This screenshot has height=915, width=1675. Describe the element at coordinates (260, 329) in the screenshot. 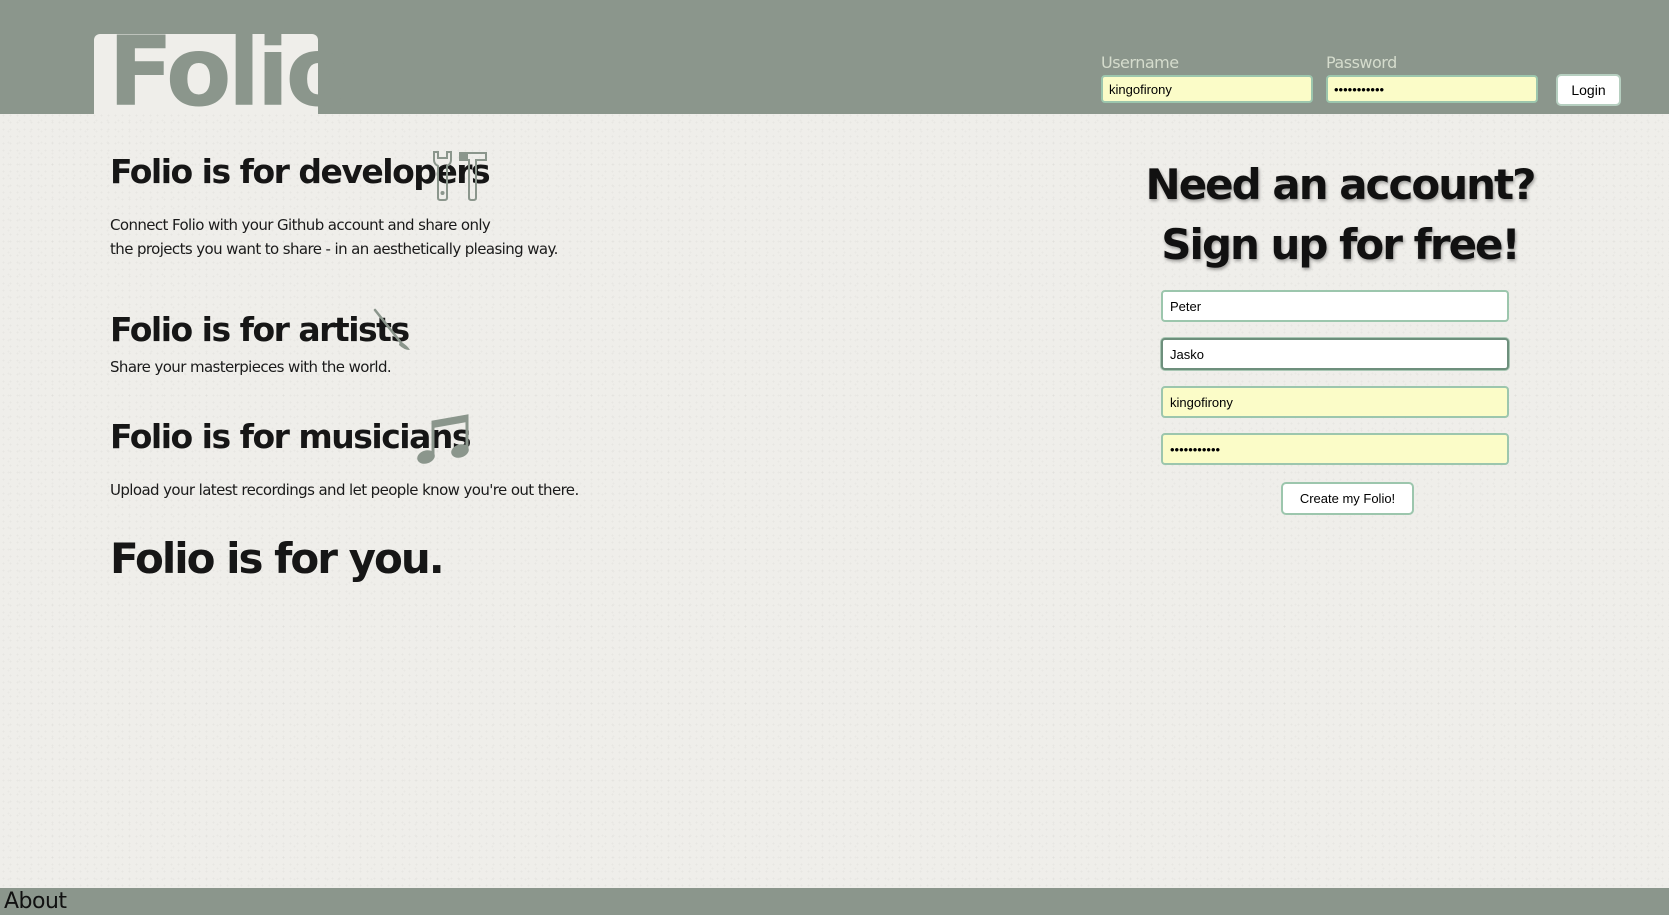

I see `artists-title: Folio is for artists` at that location.